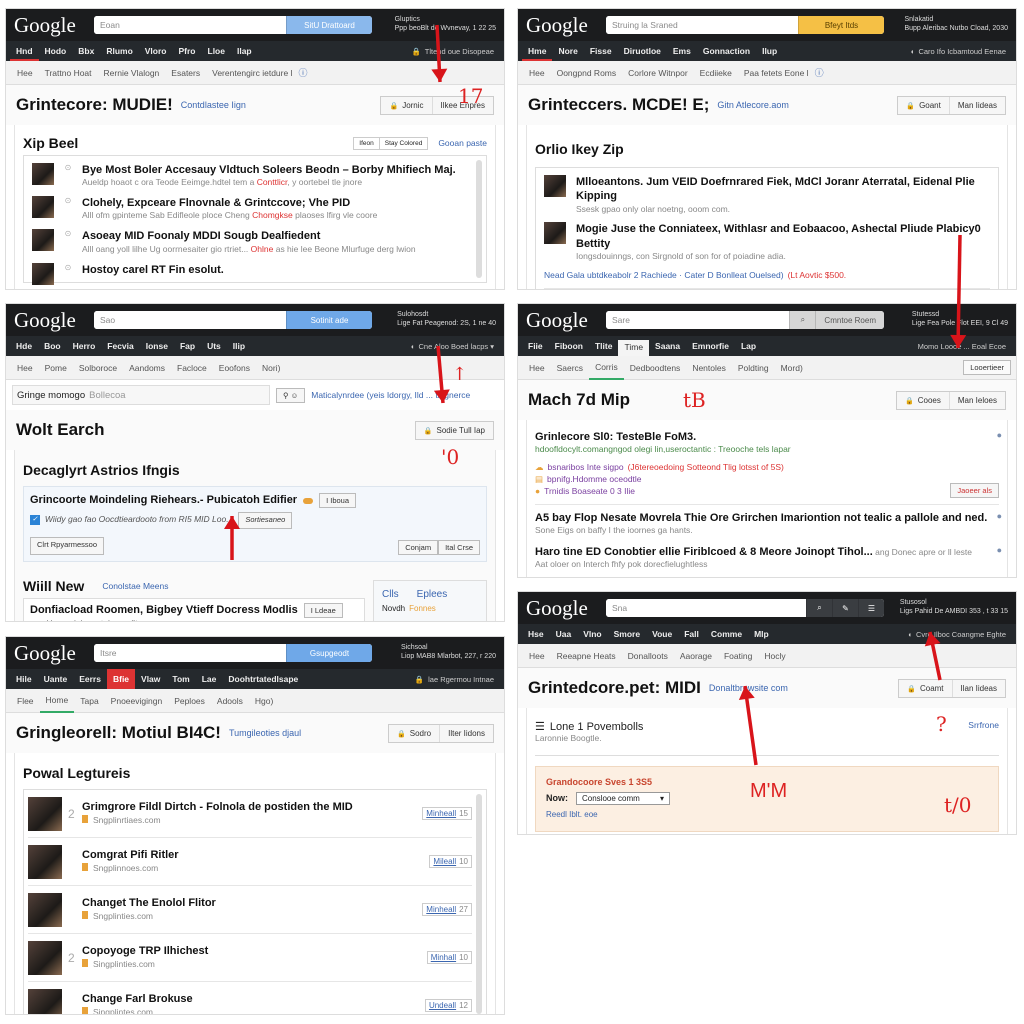  I want to click on sub-nav-item: Flee, so click(25, 701).